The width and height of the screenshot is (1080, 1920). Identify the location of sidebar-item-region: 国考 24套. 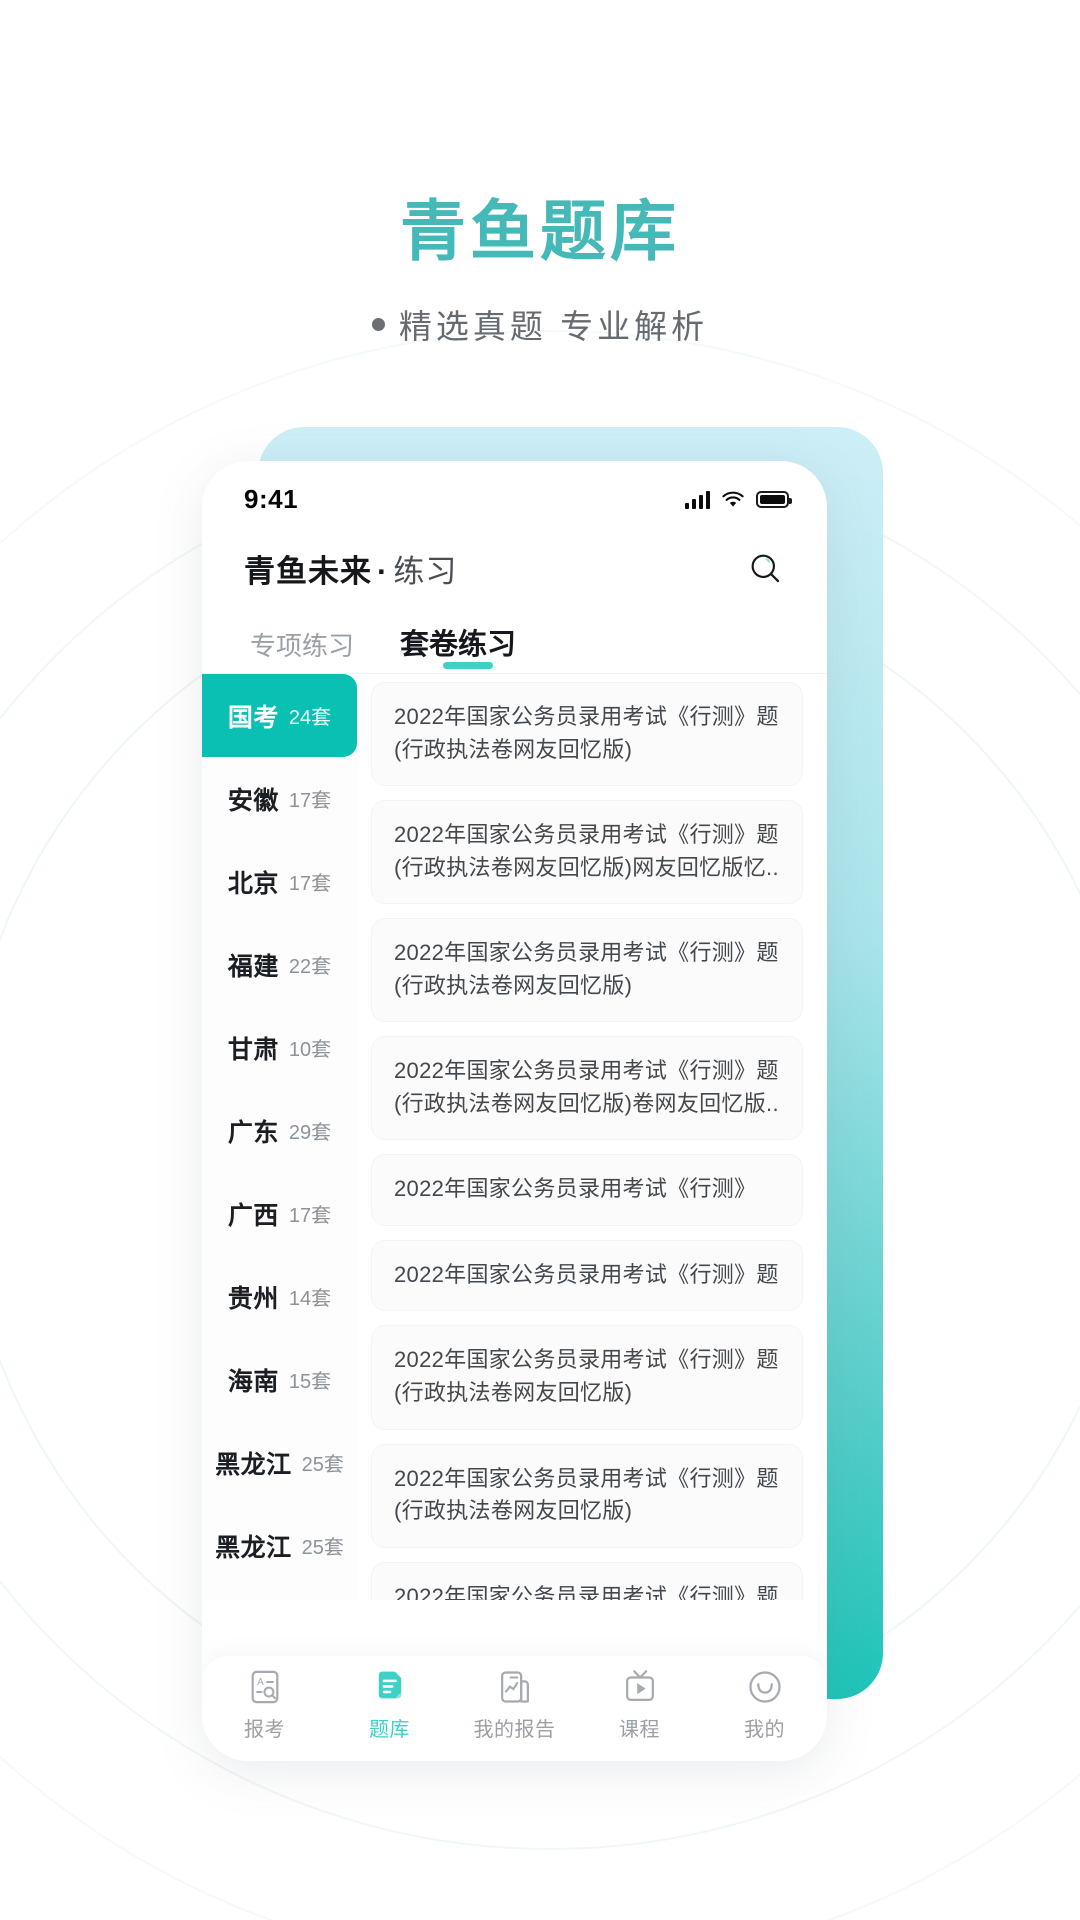
(279, 715).